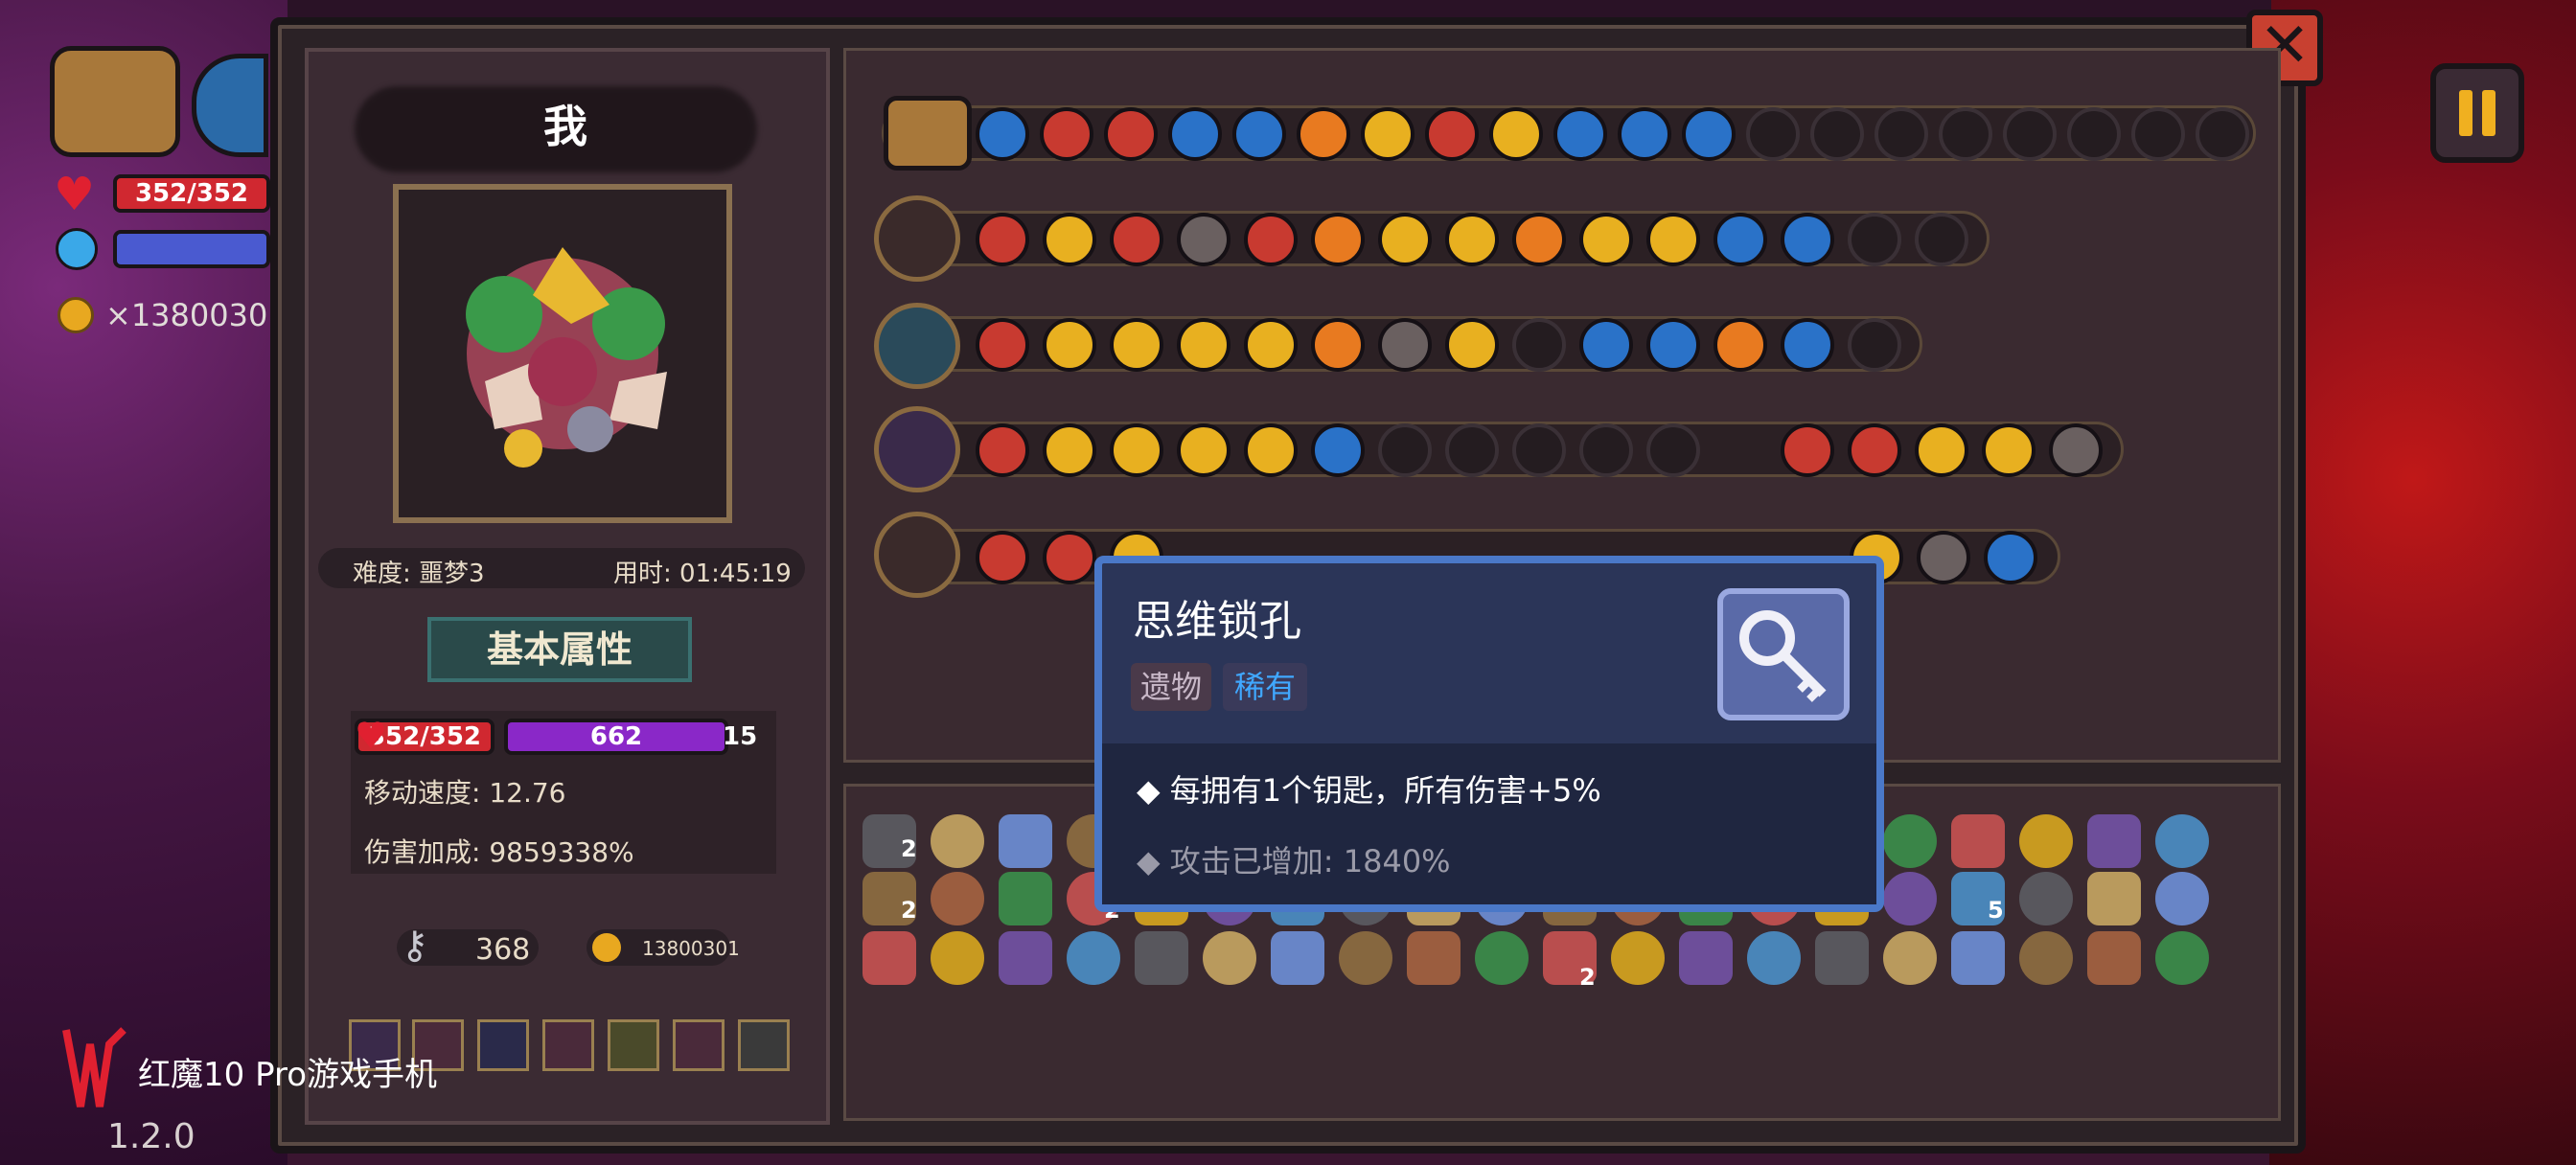 Image resolution: width=2576 pixels, height=1165 pixels. What do you see at coordinates (917, 449) in the screenshot?
I see `staff-weapon-icon` at bounding box center [917, 449].